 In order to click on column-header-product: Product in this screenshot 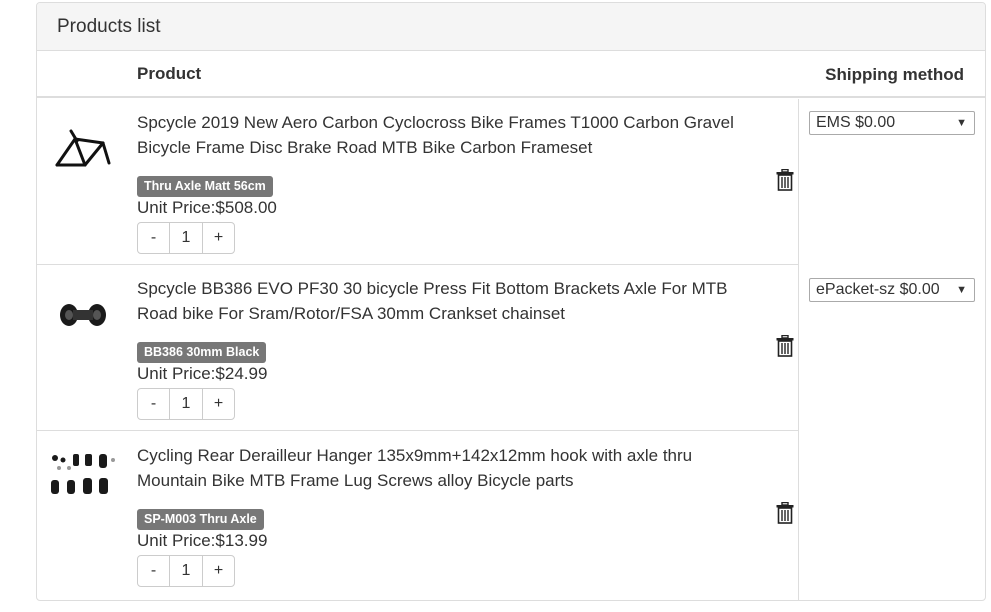, I will do `click(169, 73)`.